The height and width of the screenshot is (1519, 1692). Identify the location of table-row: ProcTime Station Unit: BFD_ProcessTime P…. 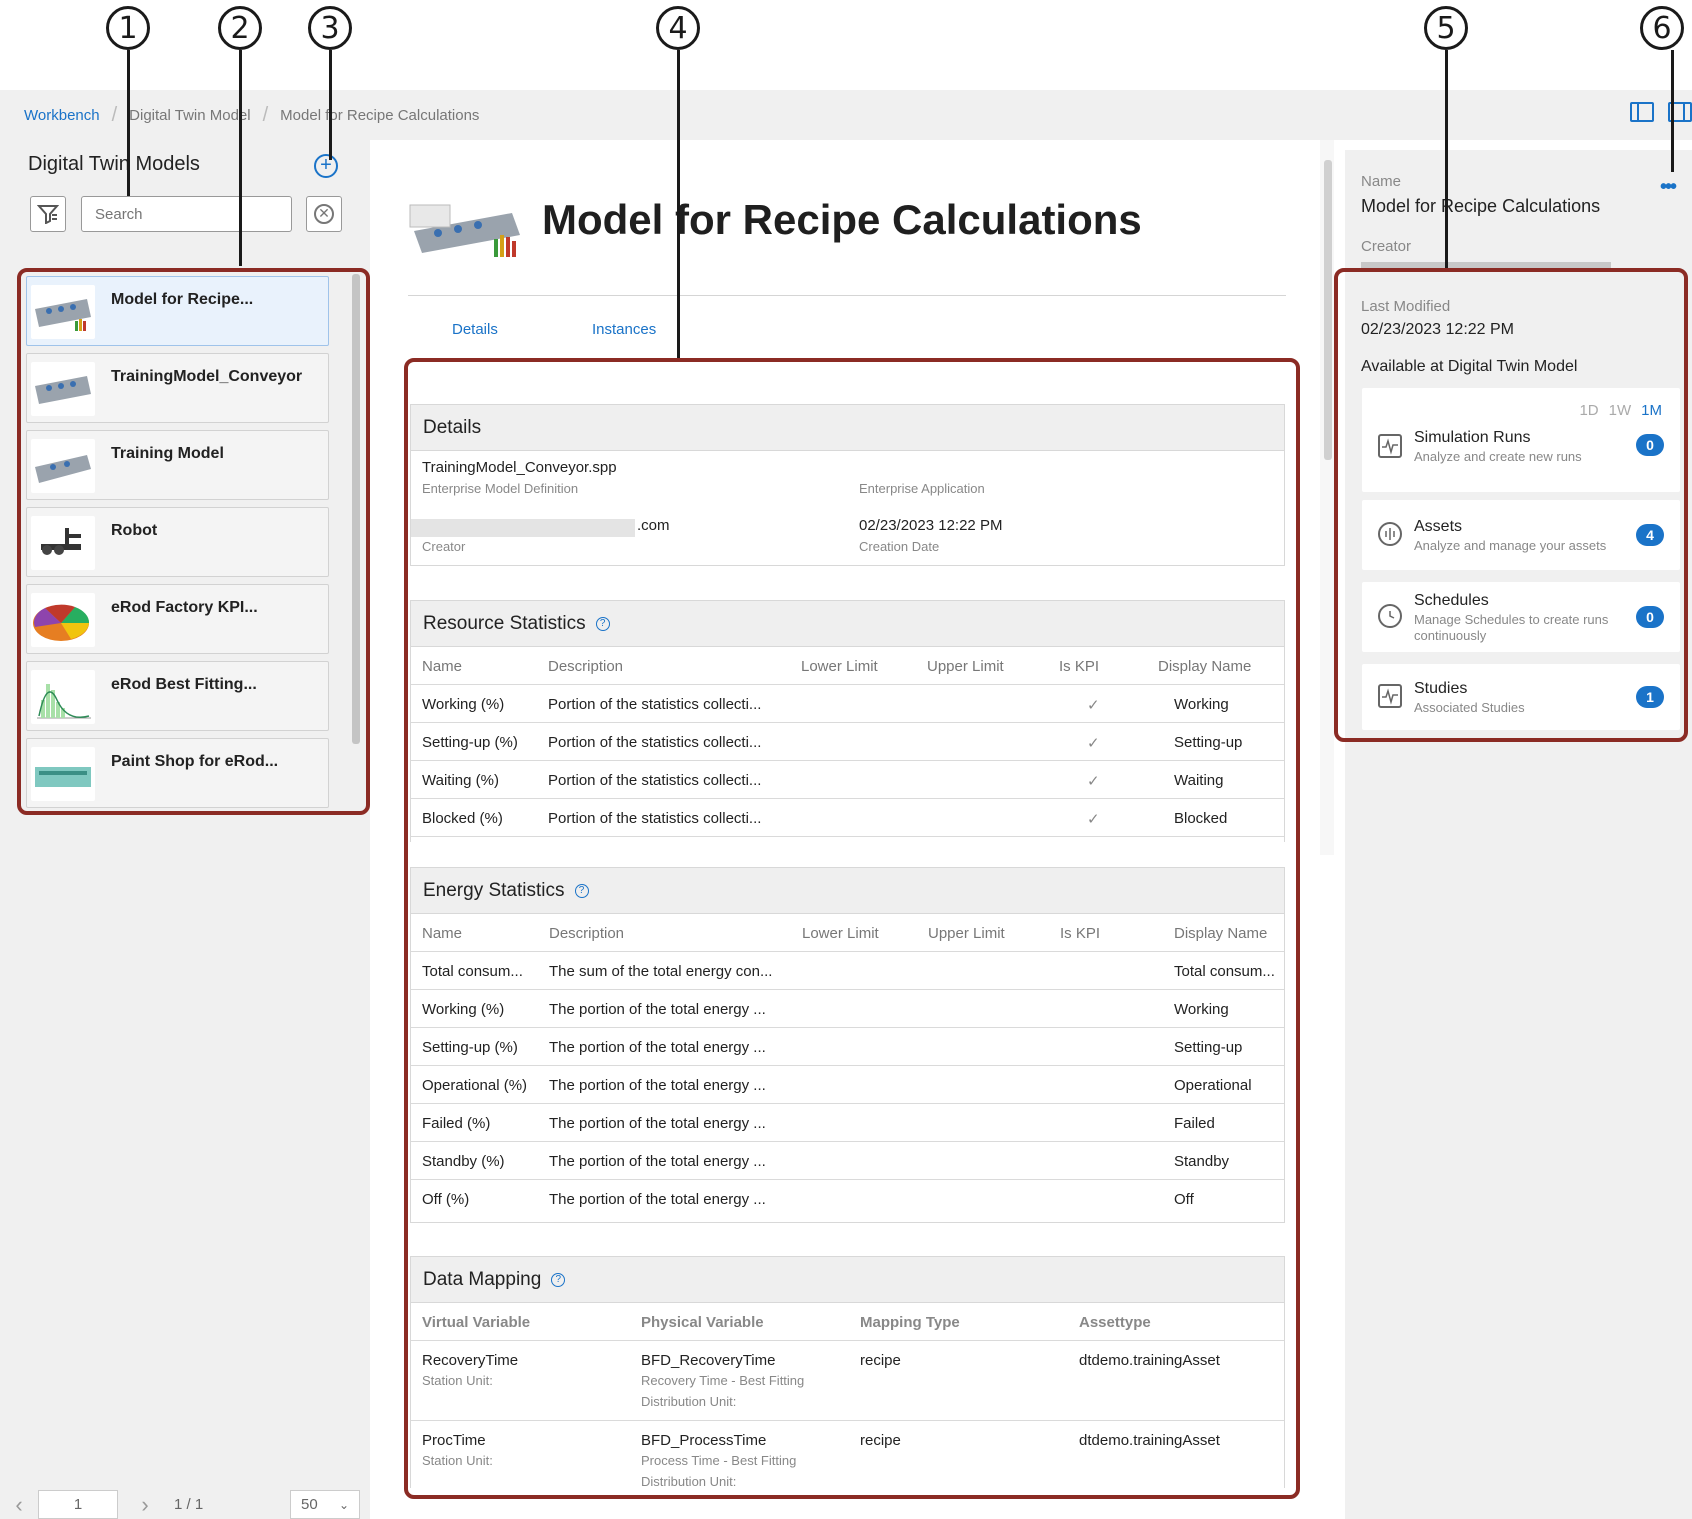
(847, 1461).